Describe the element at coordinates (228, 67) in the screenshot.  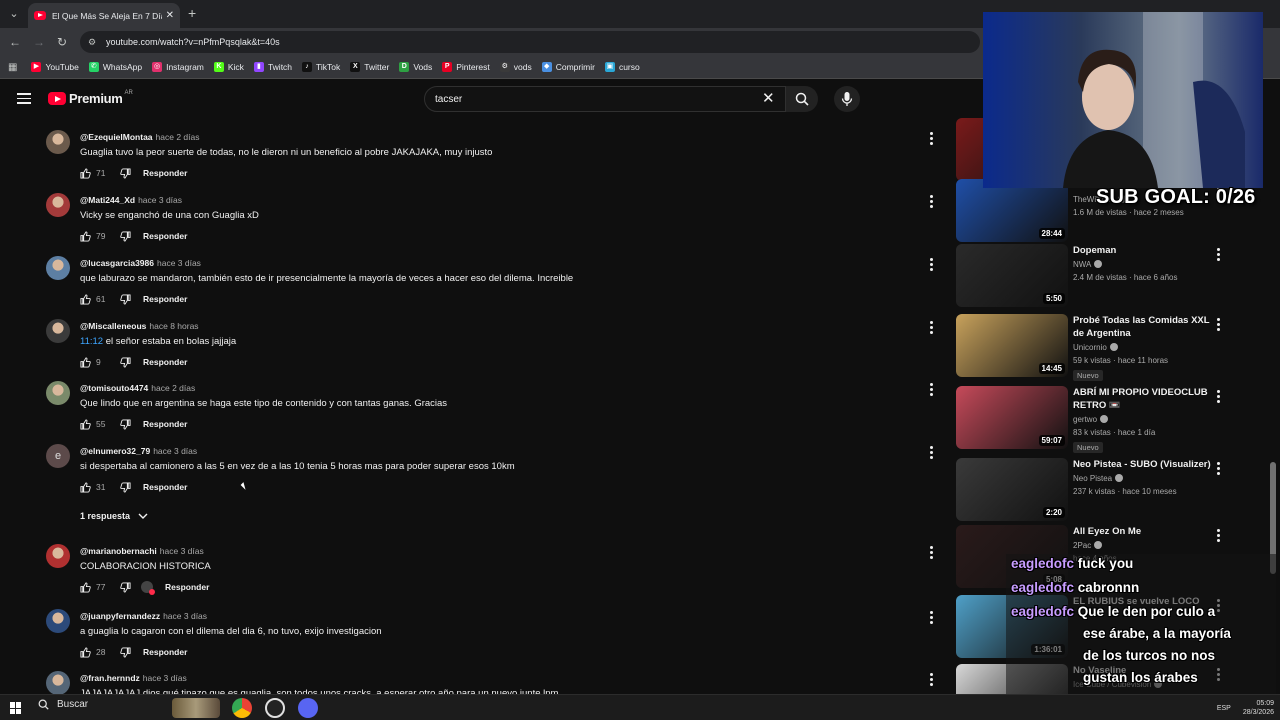
I see `bookmark-kick: K Kick` at that location.